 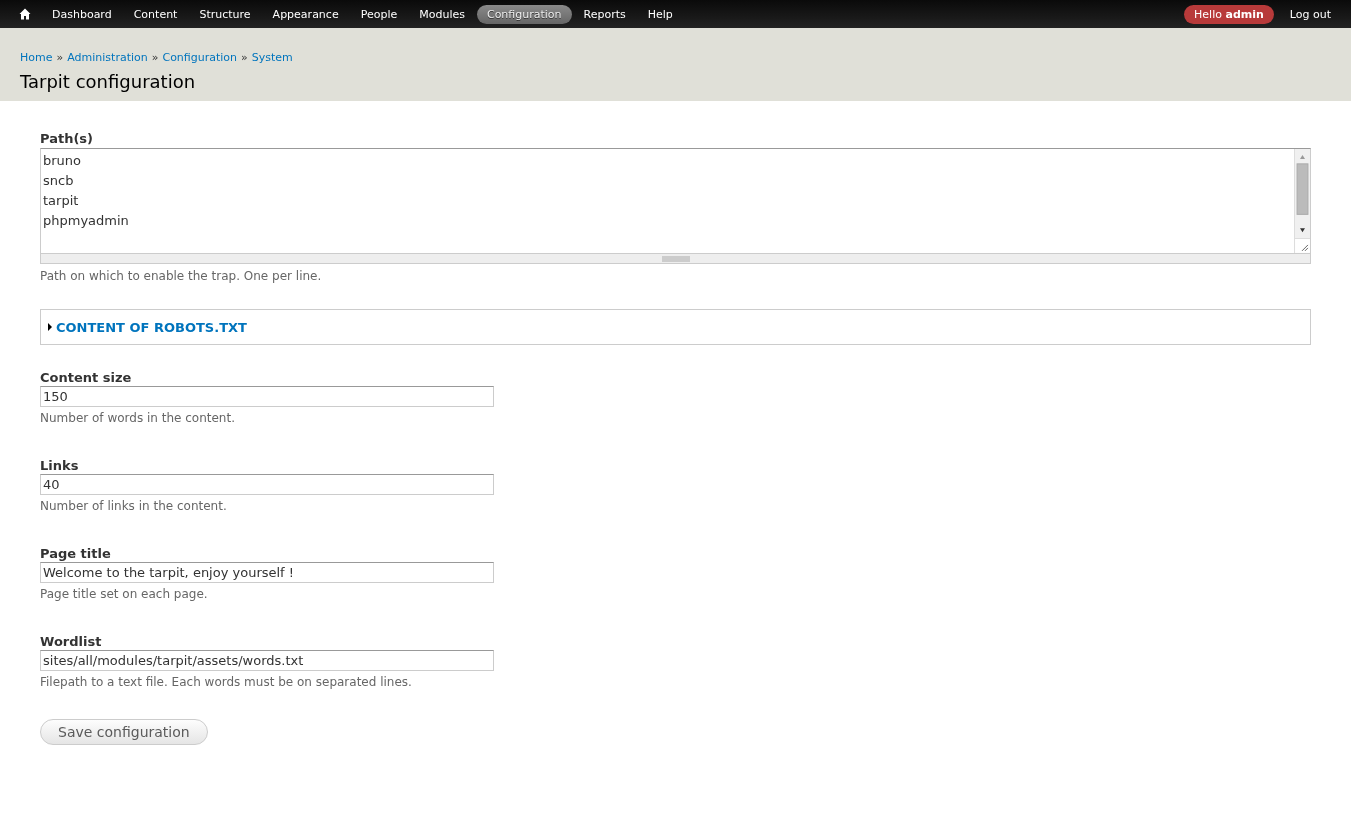 What do you see at coordinates (71, 641) in the screenshot?
I see `field-label: Wordlist` at bounding box center [71, 641].